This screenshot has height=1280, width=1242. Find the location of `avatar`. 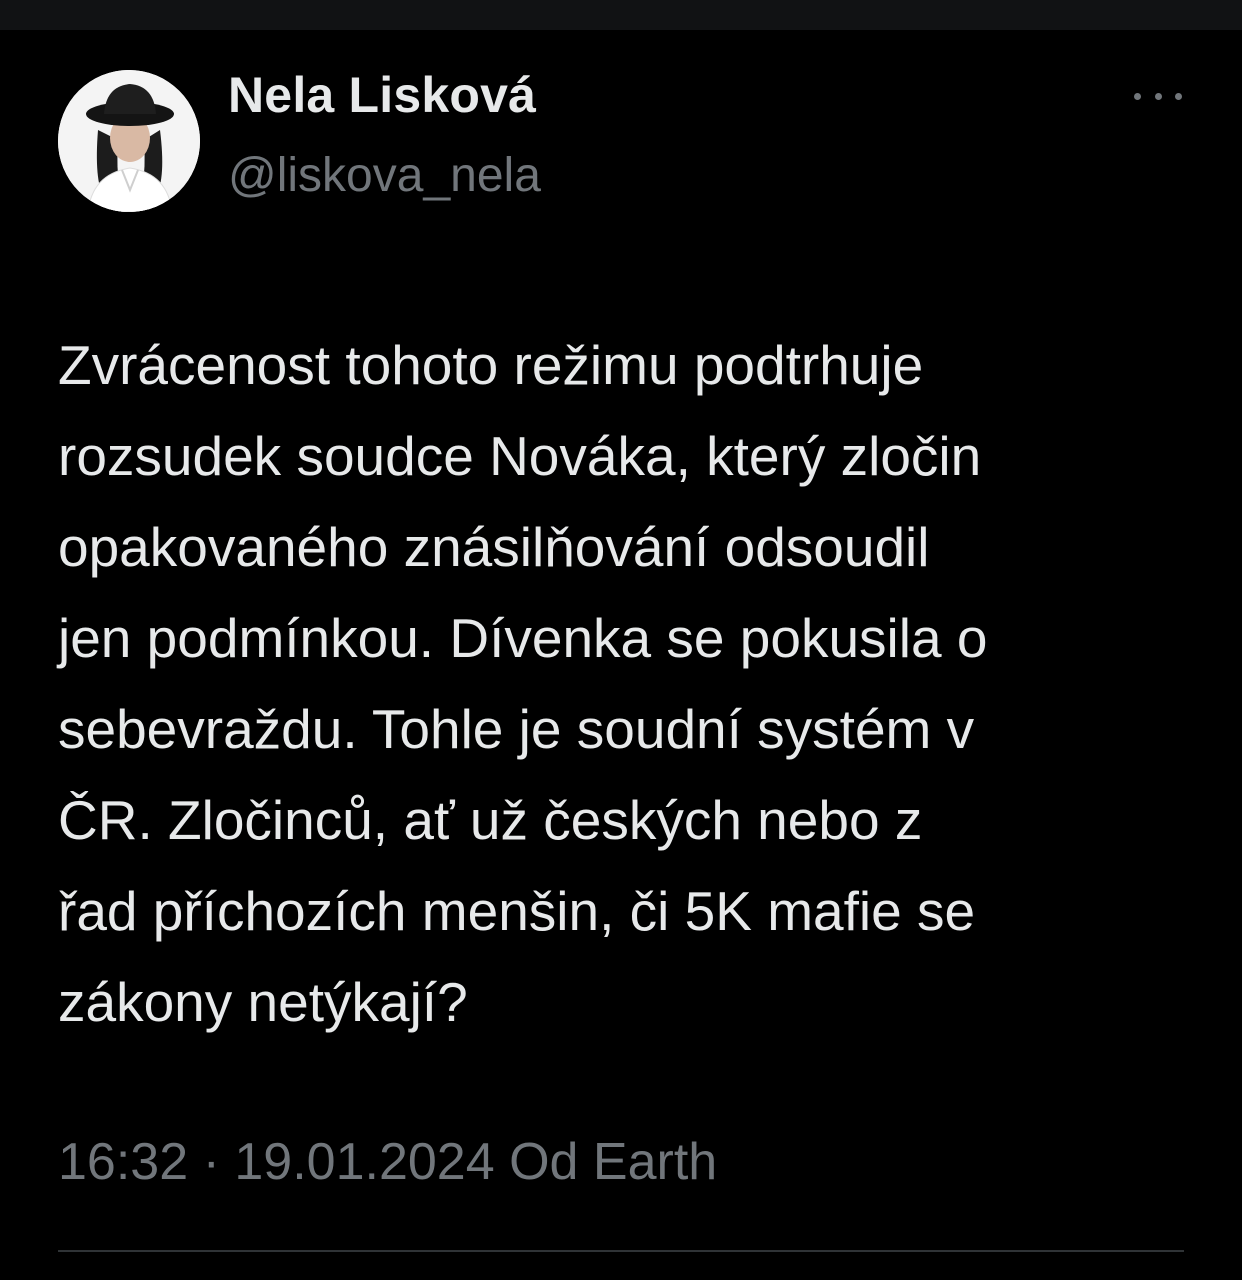

avatar is located at coordinates (129, 141).